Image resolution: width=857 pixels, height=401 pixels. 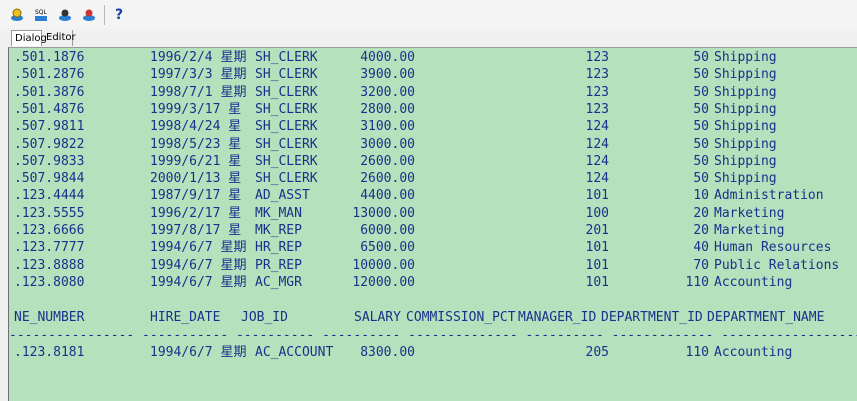 What do you see at coordinates (383, 265) in the screenshot?
I see `cell-salary: 10000.00` at bounding box center [383, 265].